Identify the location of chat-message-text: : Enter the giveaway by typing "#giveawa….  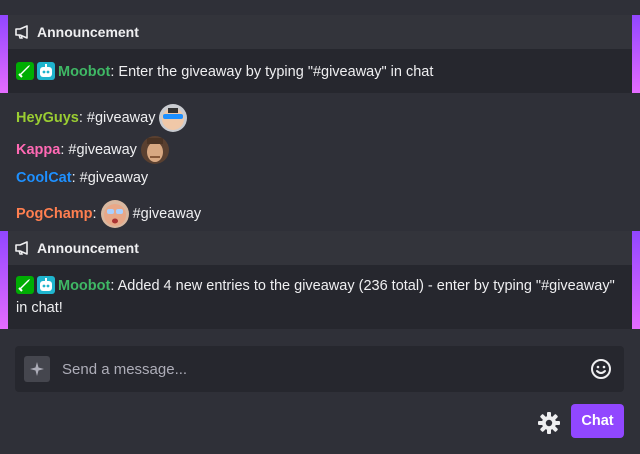
(272, 72).